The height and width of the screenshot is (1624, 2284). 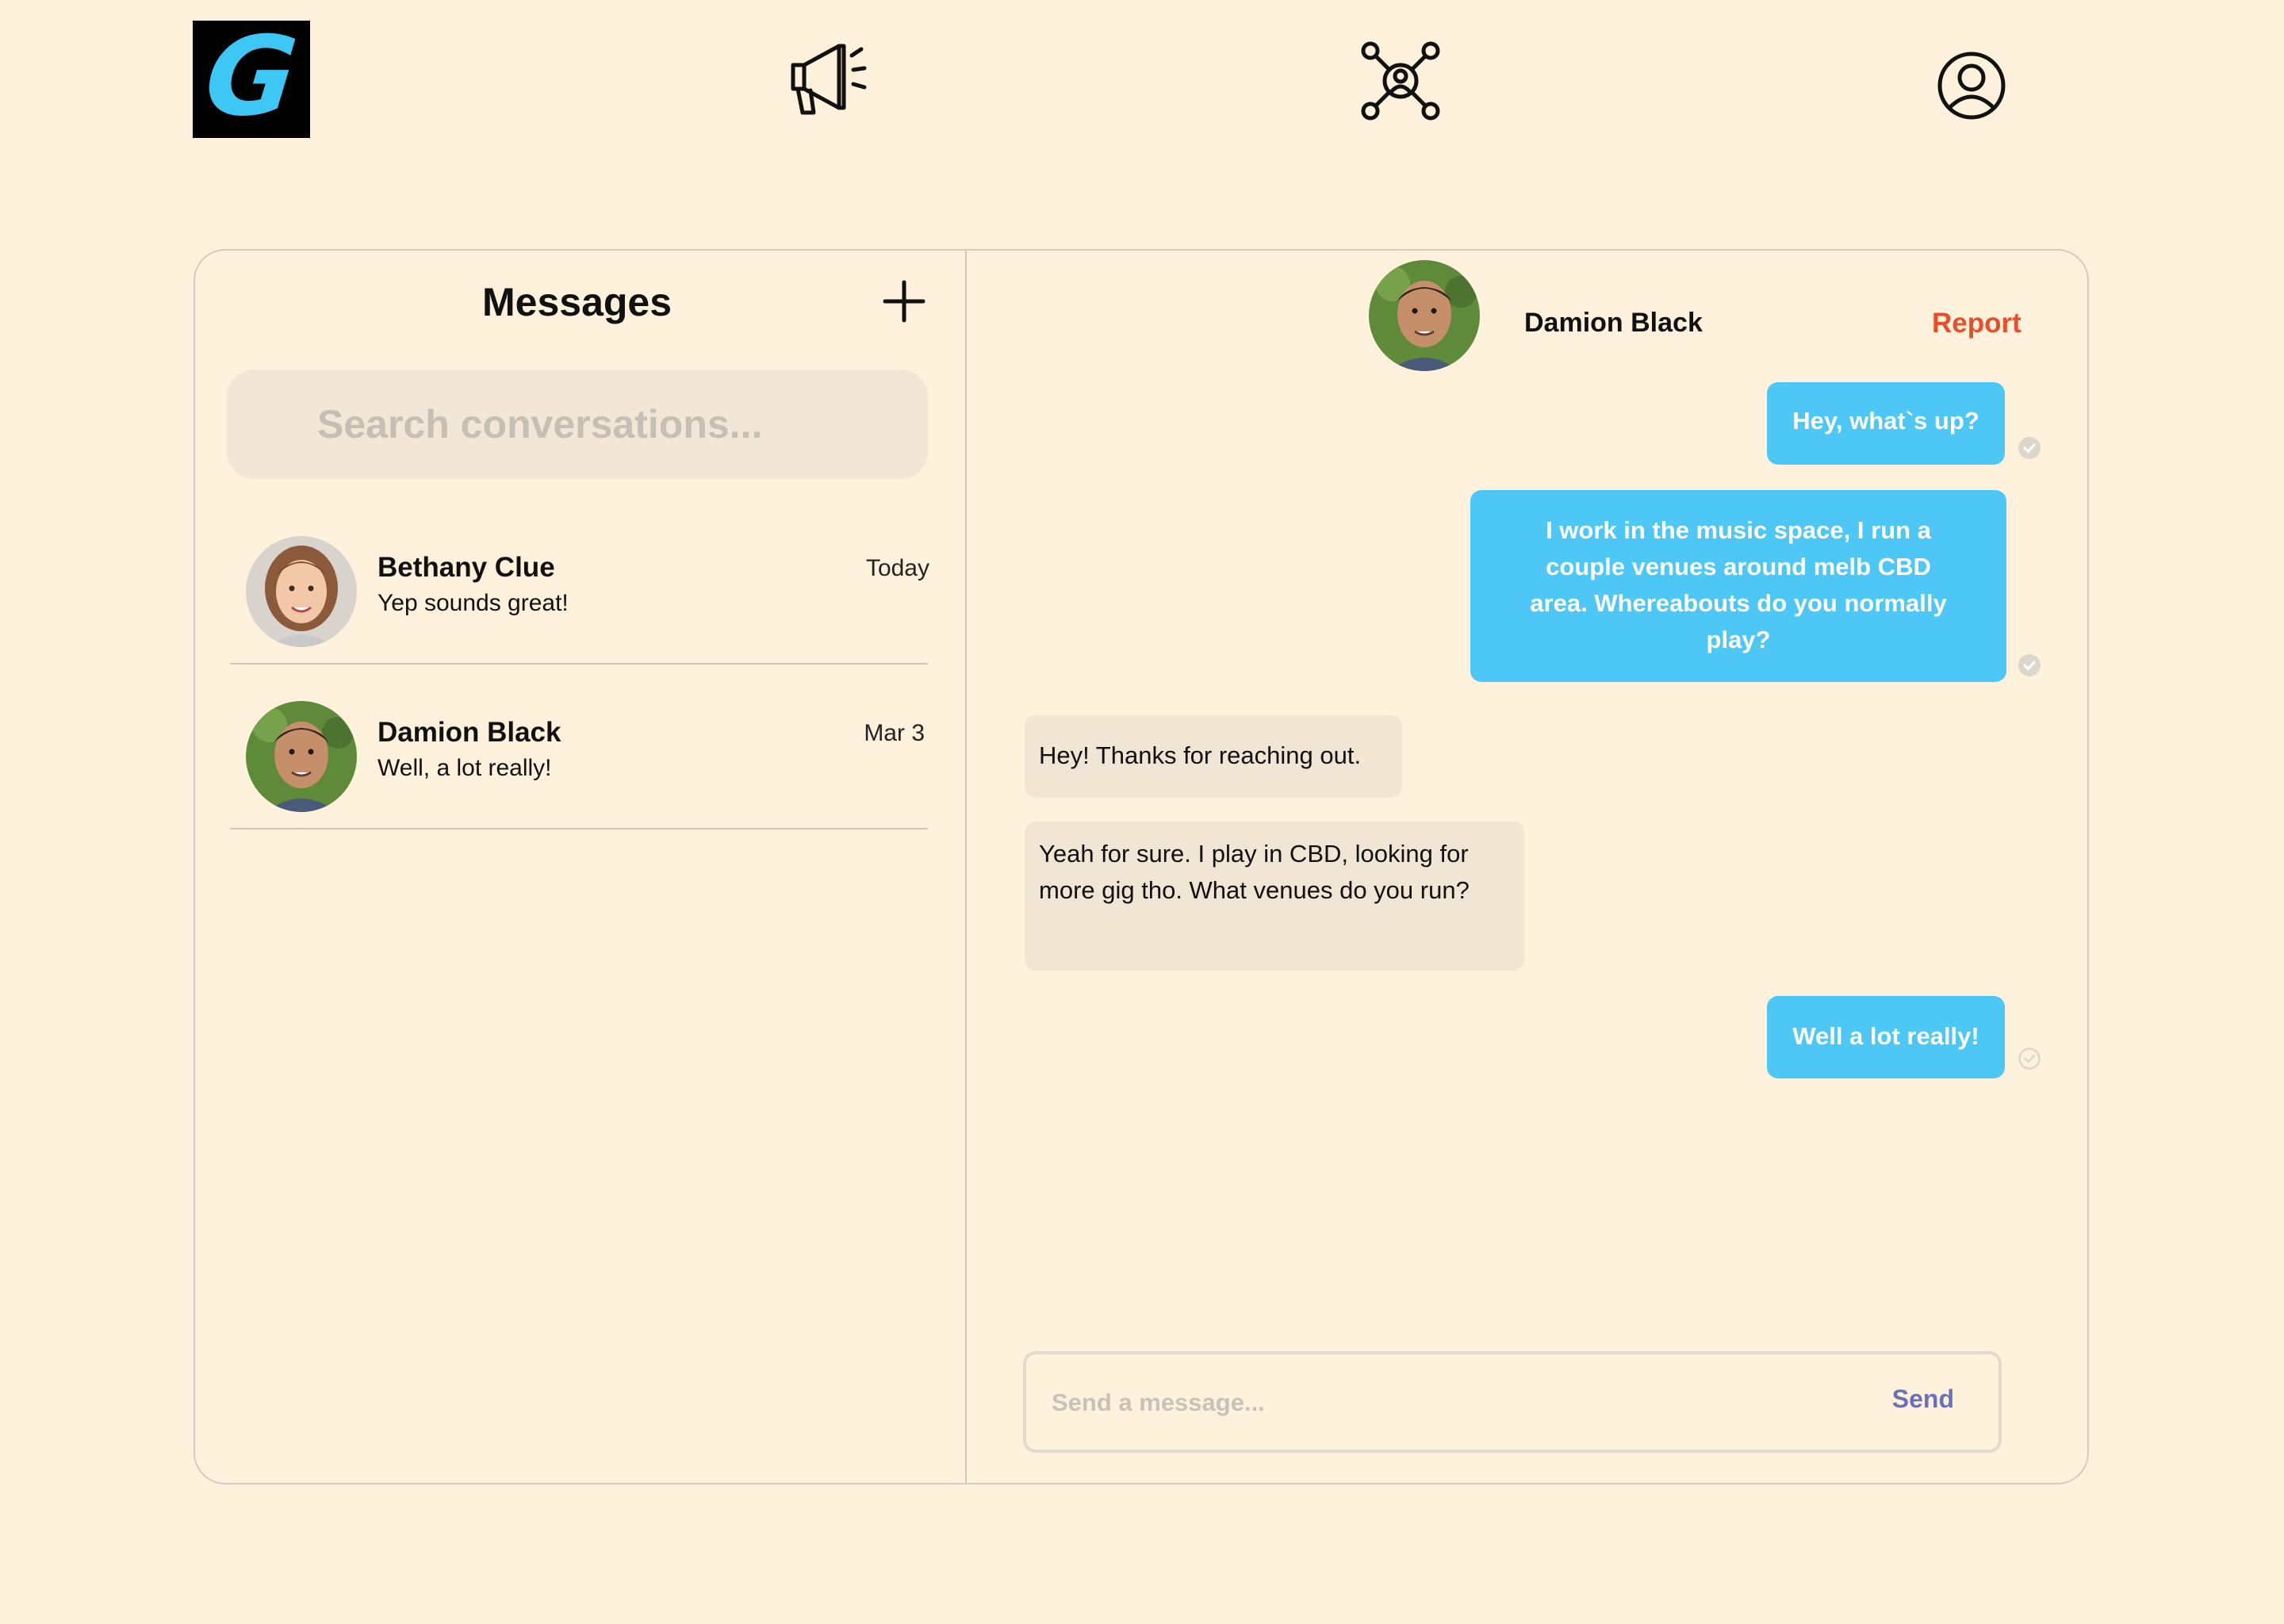 What do you see at coordinates (1424, 315) in the screenshot?
I see `chat-contact-avatar` at bounding box center [1424, 315].